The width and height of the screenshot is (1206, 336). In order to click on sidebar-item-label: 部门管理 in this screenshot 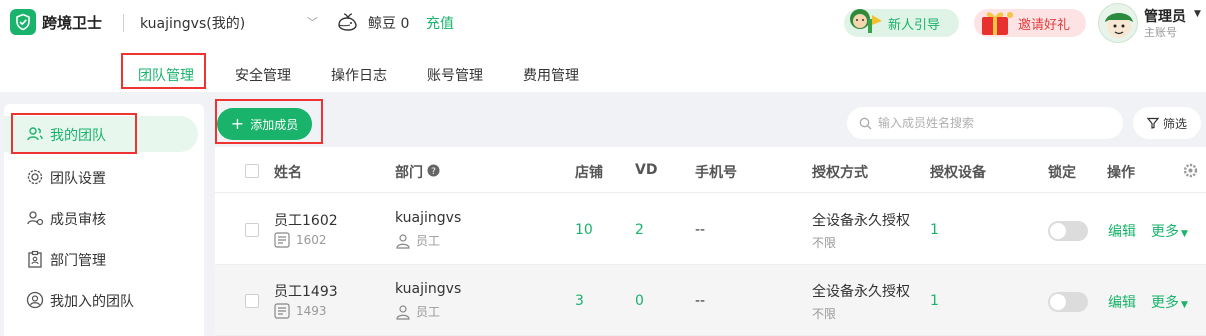, I will do `click(78, 261)`.